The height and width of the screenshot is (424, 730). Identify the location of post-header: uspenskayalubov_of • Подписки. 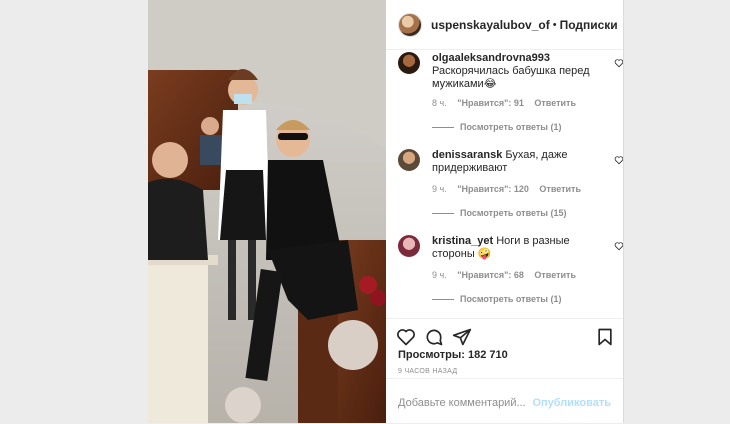
(504, 25).